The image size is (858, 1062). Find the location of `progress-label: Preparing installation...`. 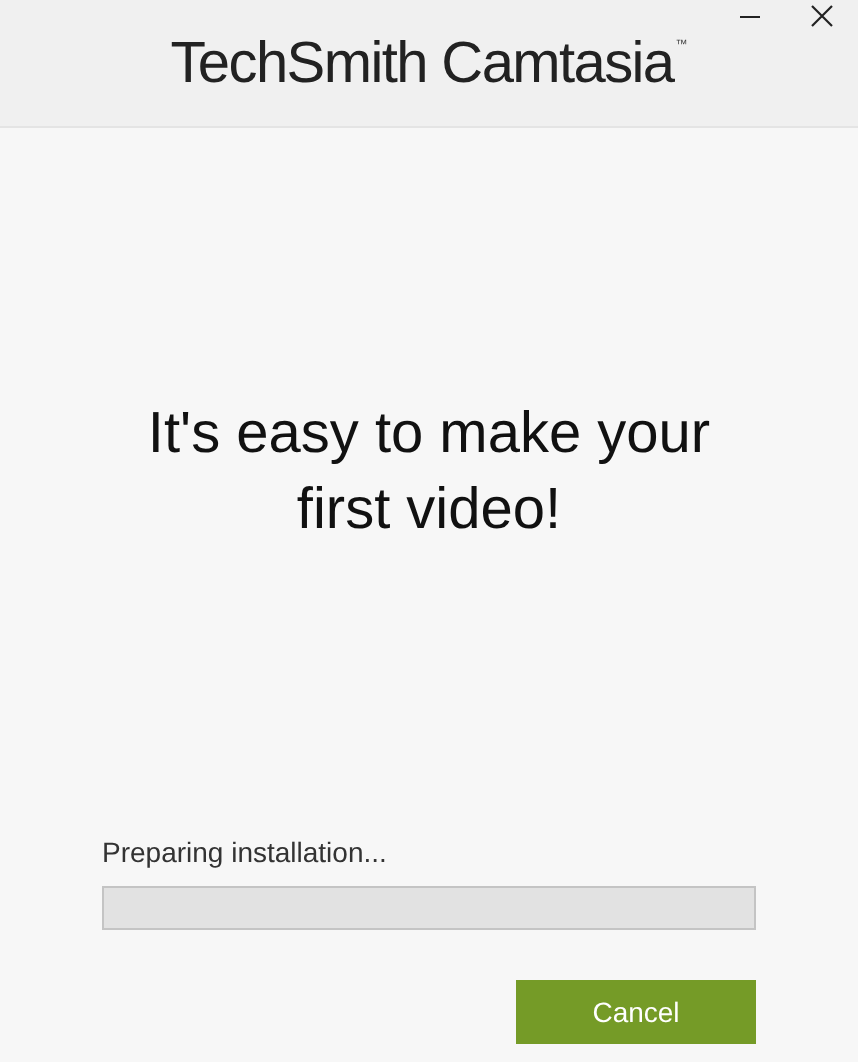

progress-label: Preparing installation... is located at coordinates (245, 852).